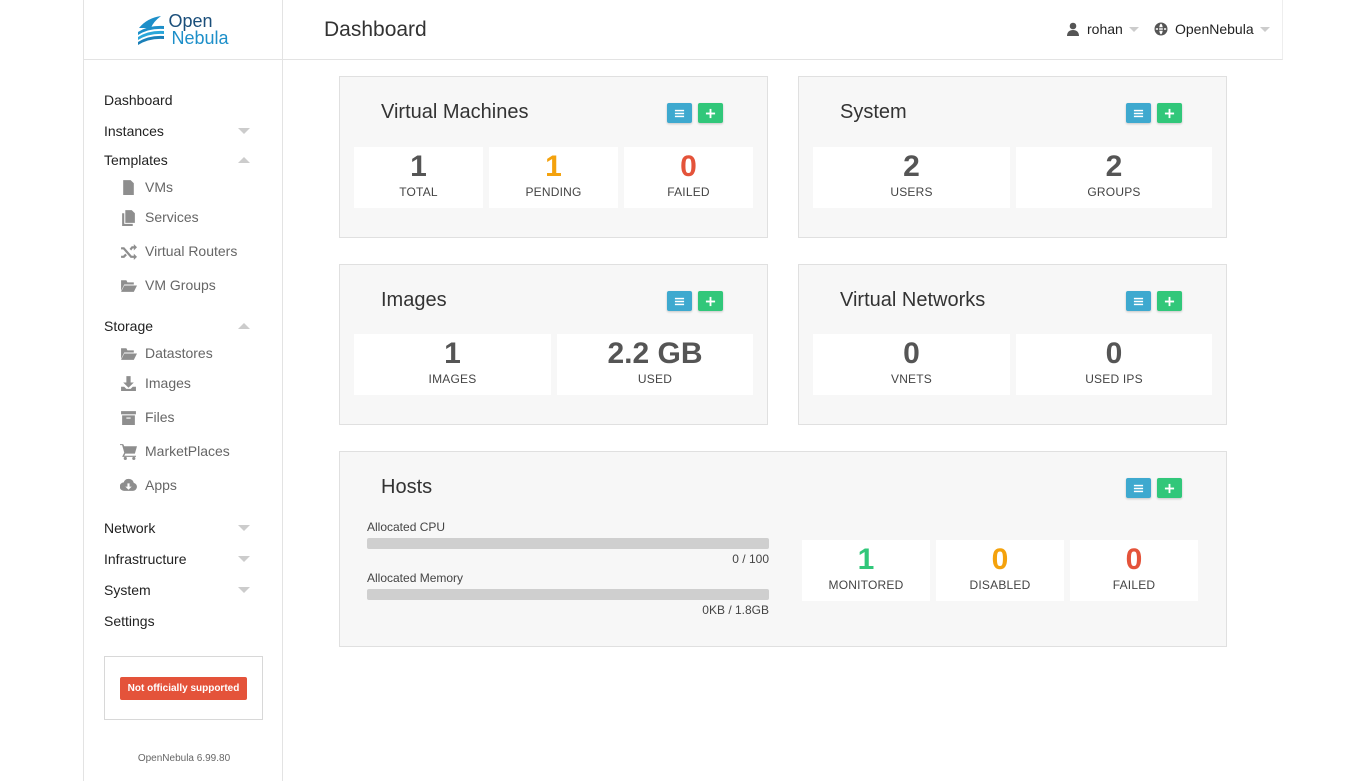  What do you see at coordinates (407, 487) in the screenshot?
I see `panel-title: Hosts` at bounding box center [407, 487].